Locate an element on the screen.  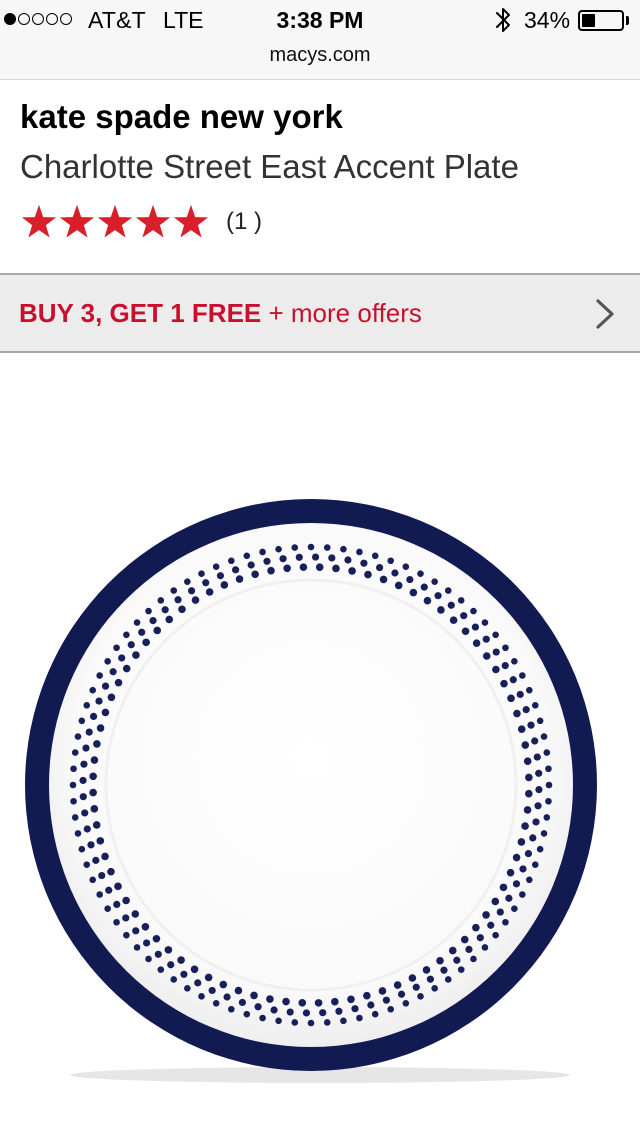
address-bar-url: macys.com is located at coordinates (320, 55).